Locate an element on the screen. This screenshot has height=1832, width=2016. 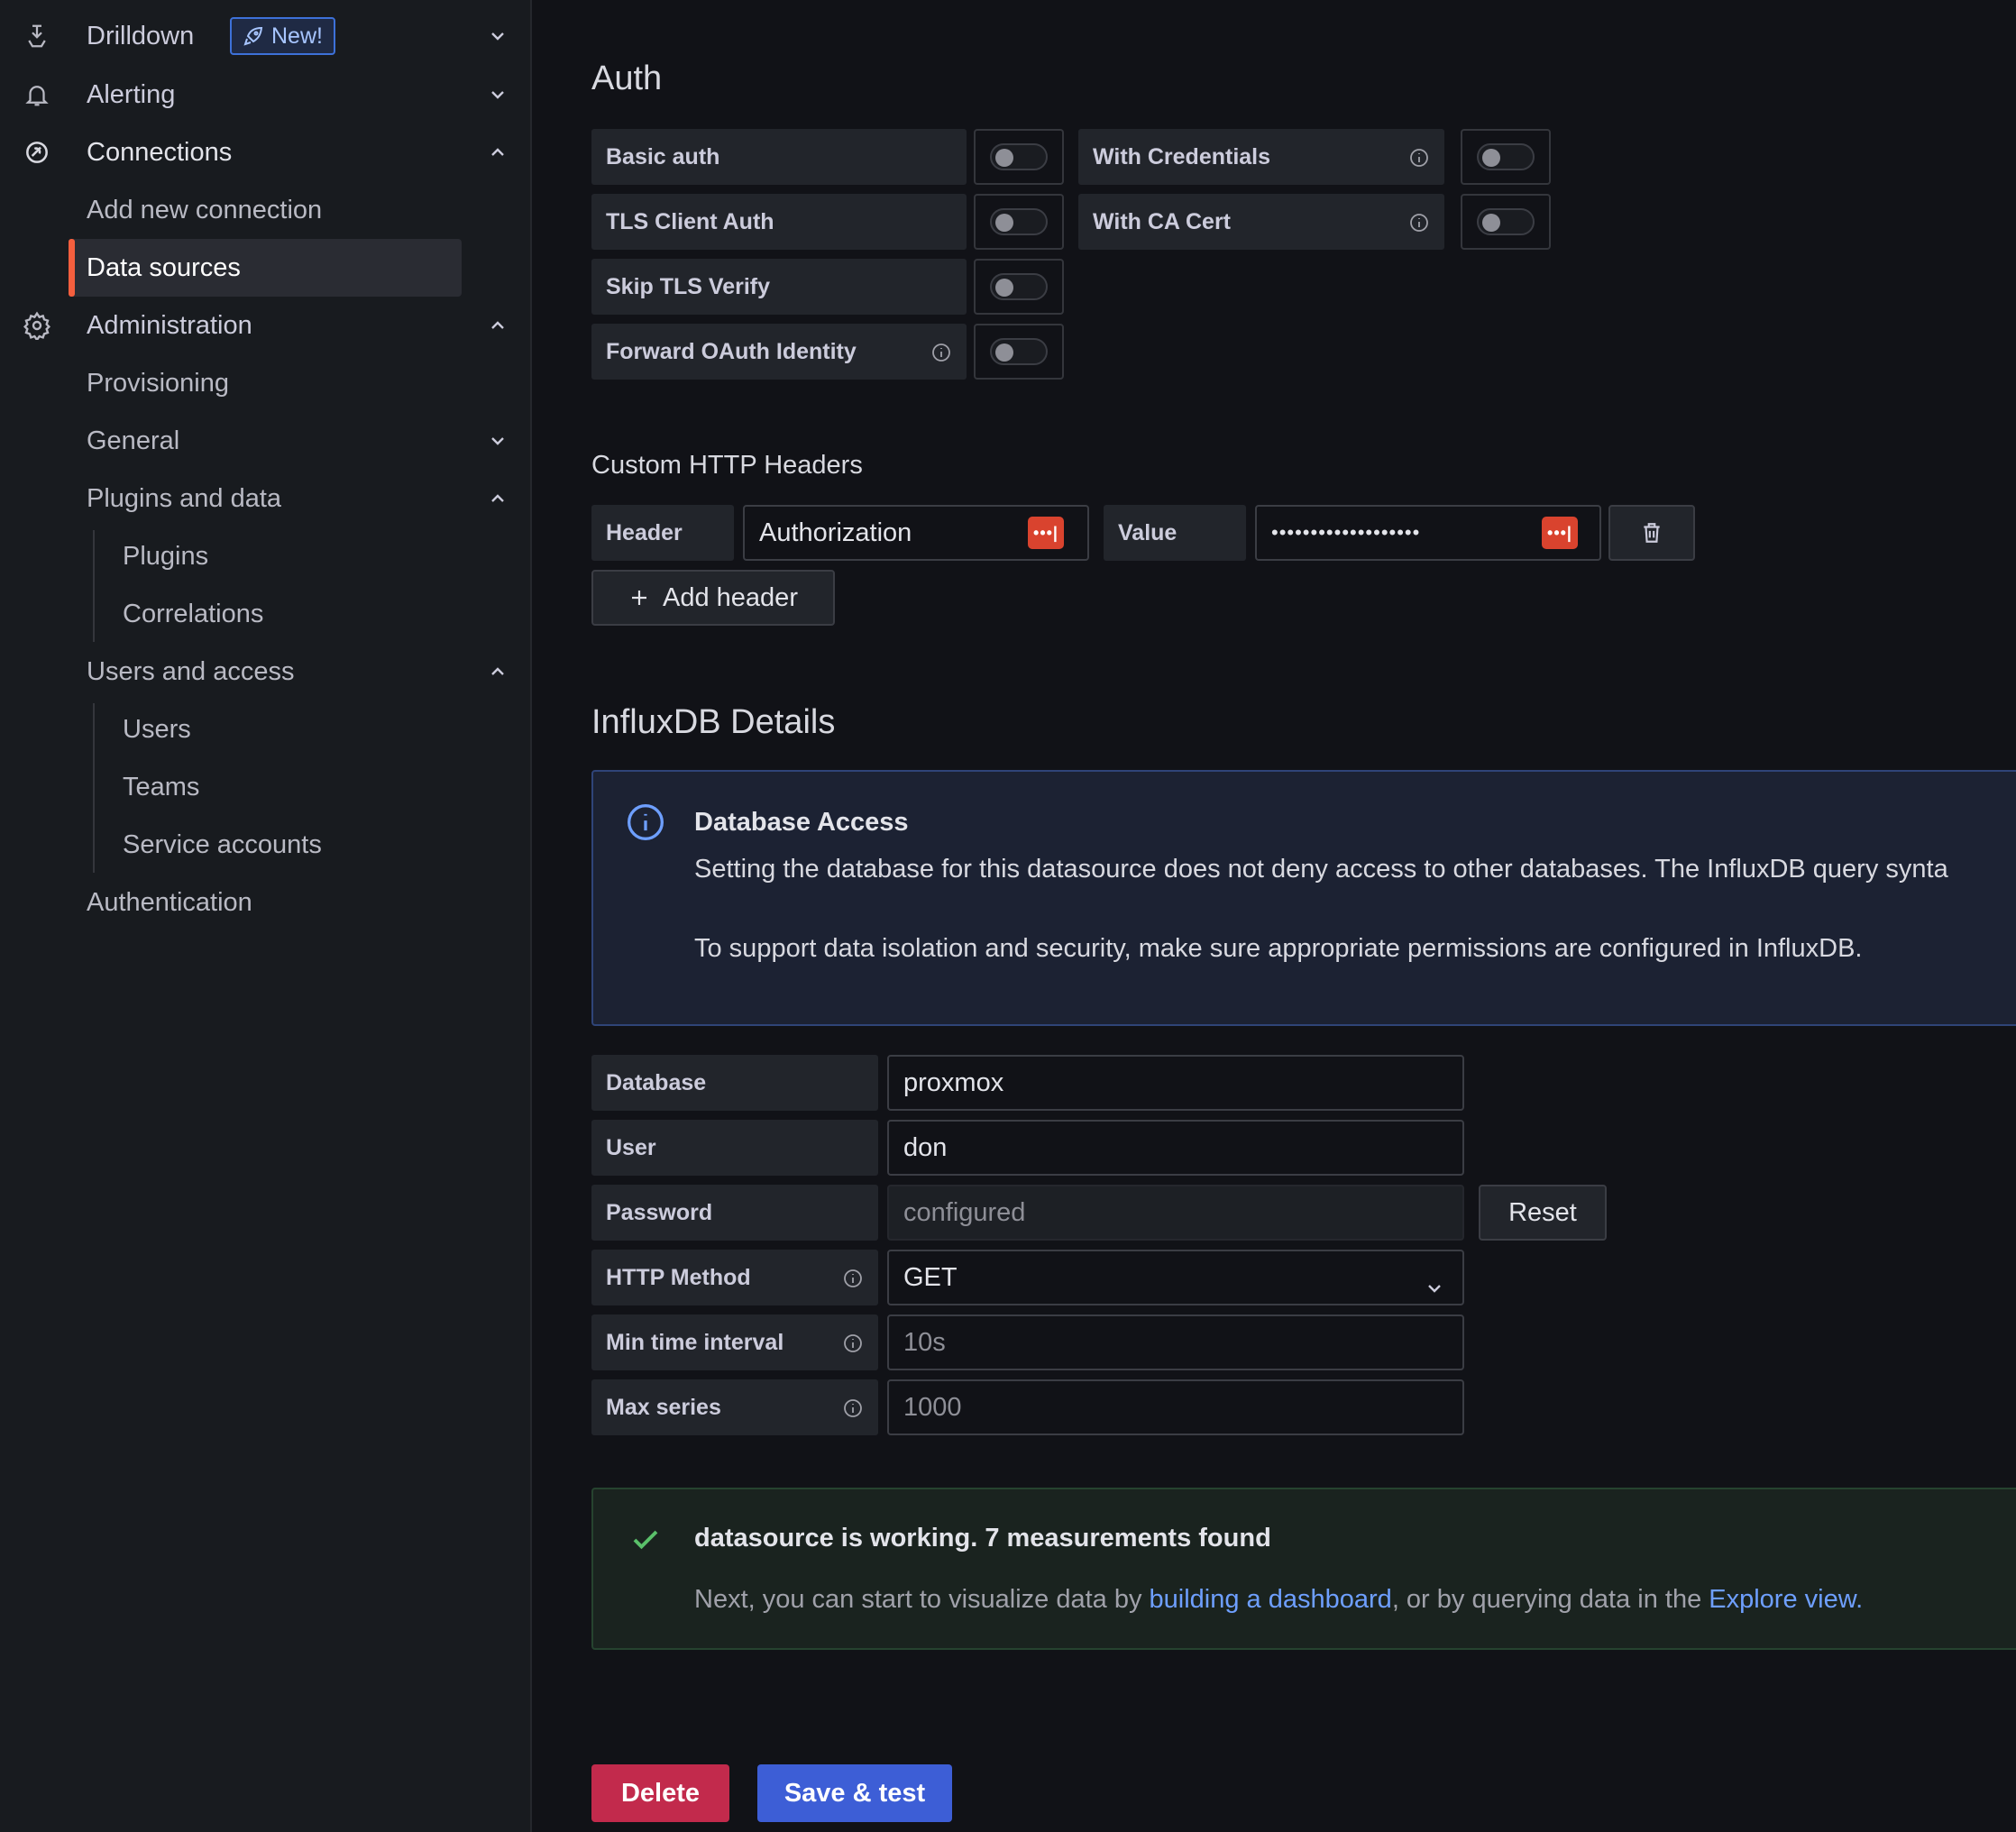
min-time-interval-text: Min time interval is located at coordinates (695, 1342).